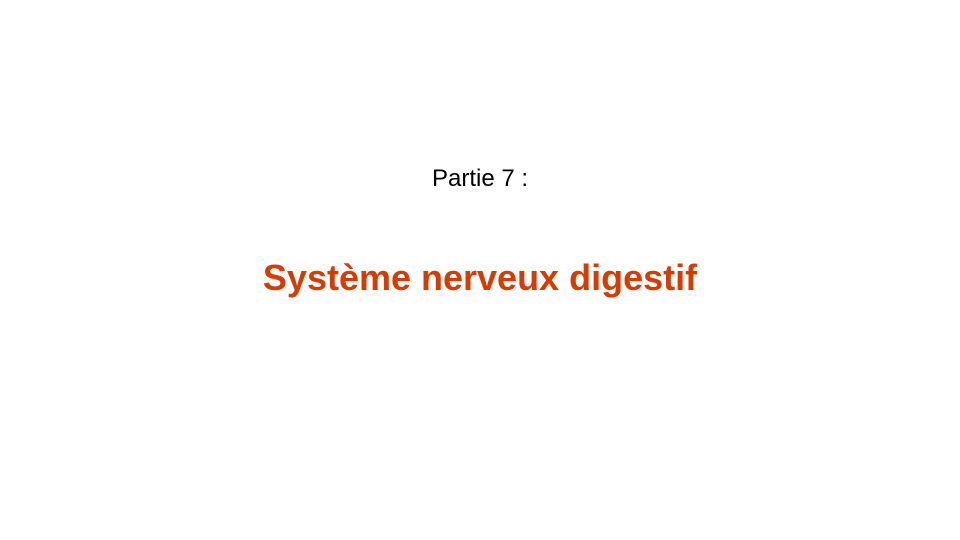  I want to click on slide-title: Système nerveux digestif, so click(480, 277).